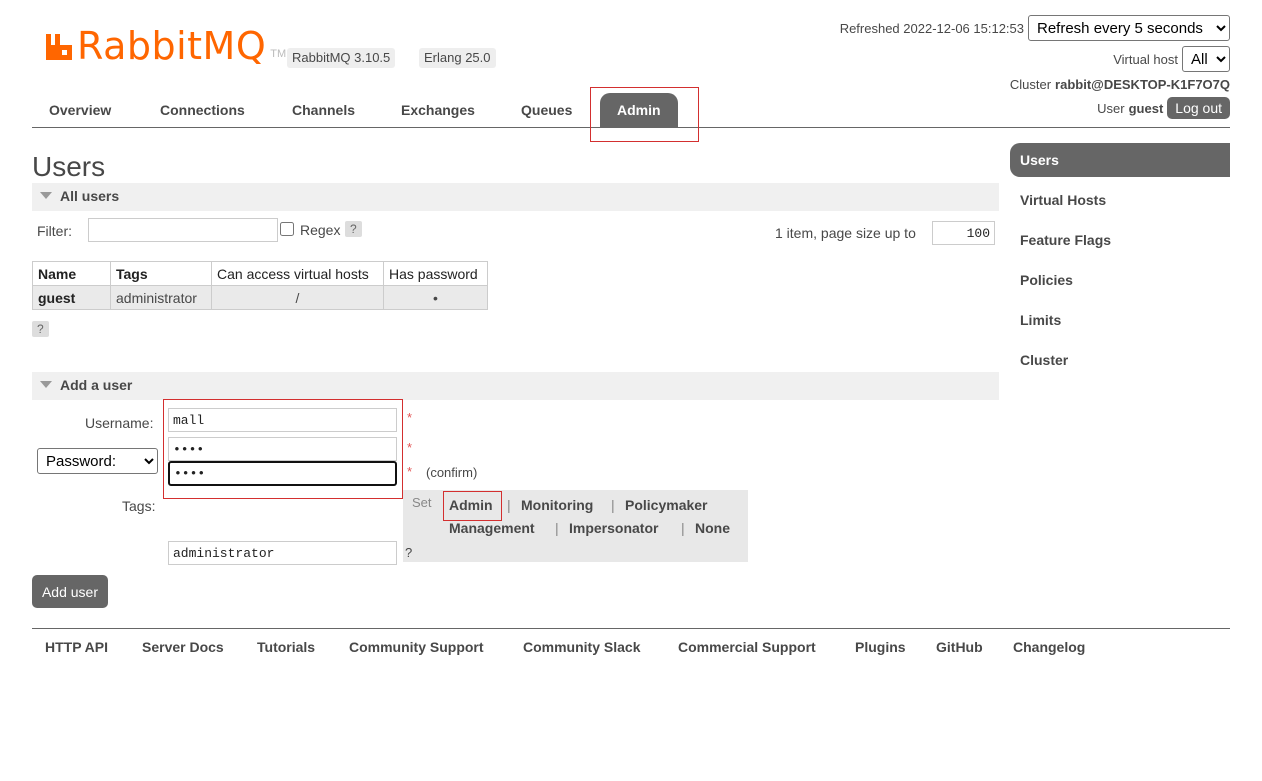 Image resolution: width=1262 pixels, height=781 pixels. I want to click on user-vhosts: /, so click(297, 297).